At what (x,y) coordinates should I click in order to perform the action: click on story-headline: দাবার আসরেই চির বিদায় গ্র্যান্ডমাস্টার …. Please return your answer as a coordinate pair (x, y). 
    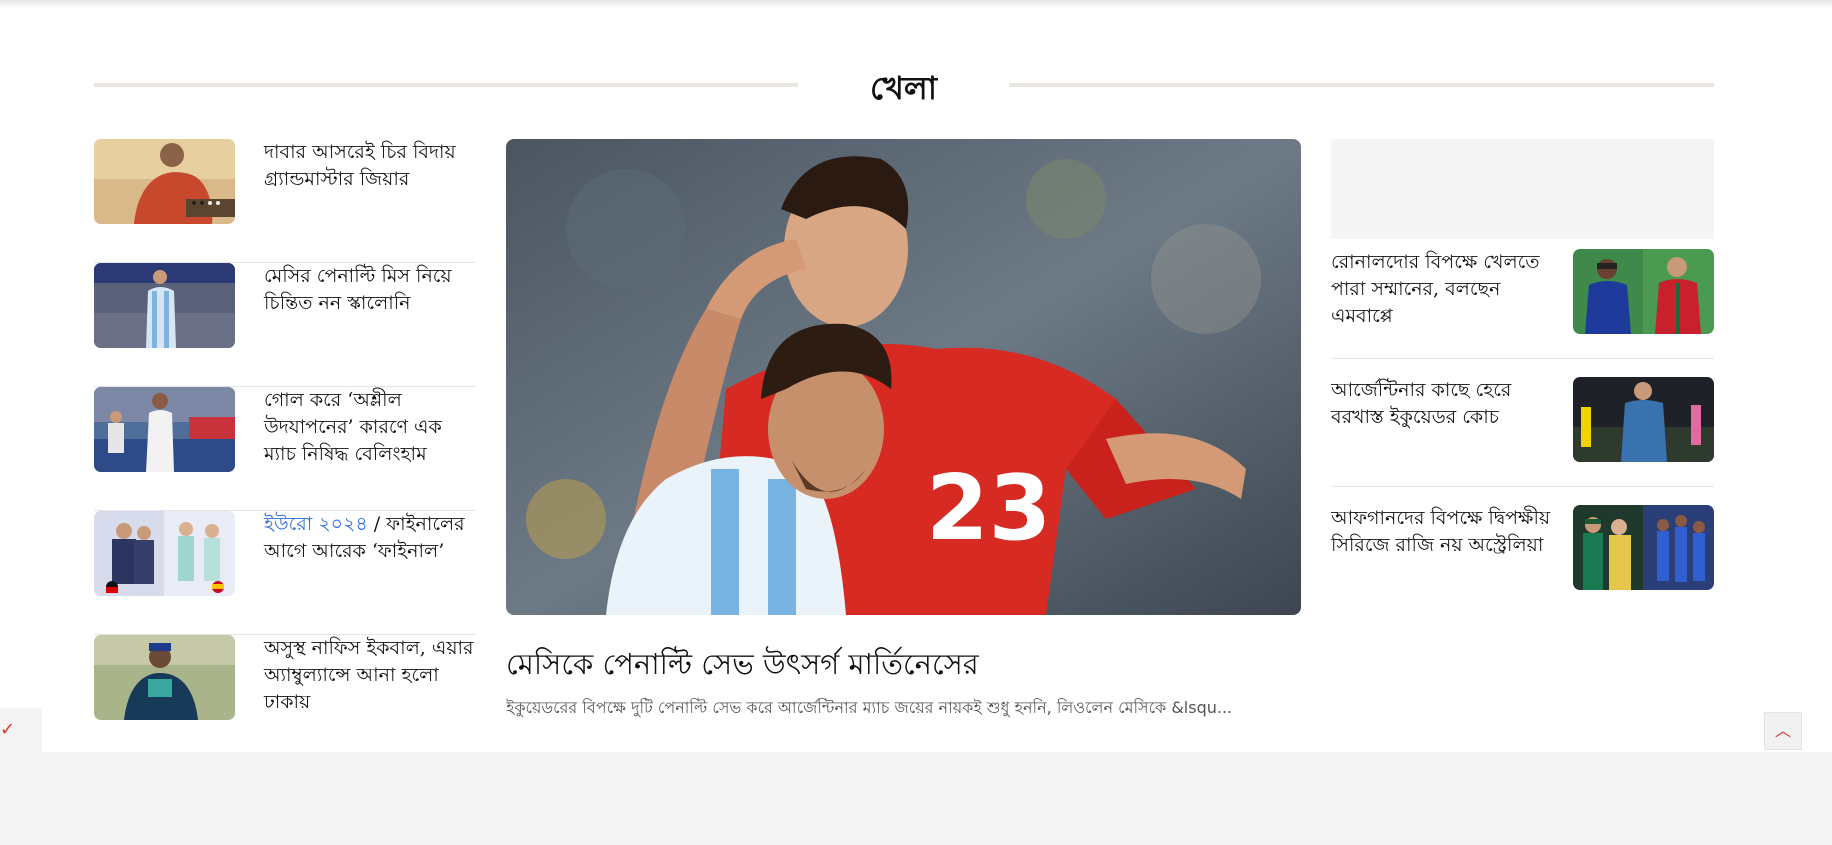
    Looking at the image, I should click on (370, 166).